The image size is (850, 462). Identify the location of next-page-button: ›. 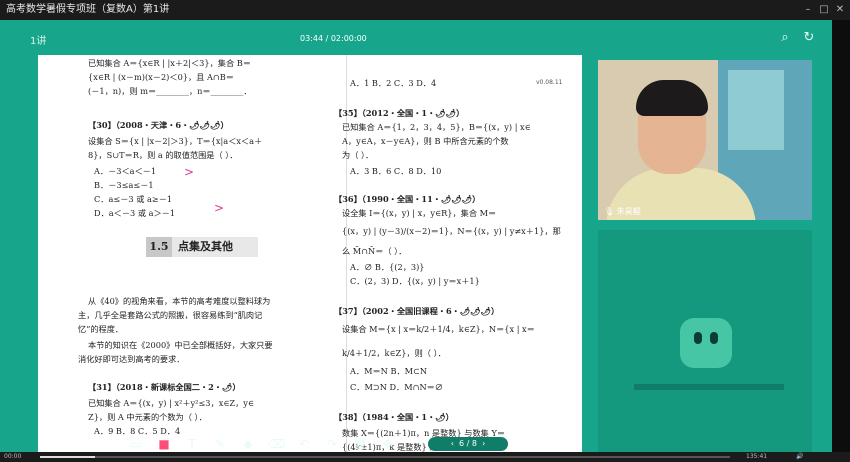
(483, 443).